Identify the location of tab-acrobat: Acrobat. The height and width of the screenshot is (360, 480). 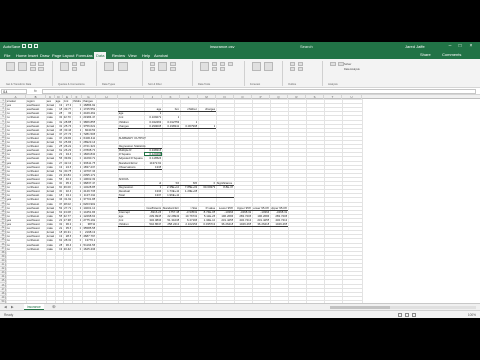
(161, 55).